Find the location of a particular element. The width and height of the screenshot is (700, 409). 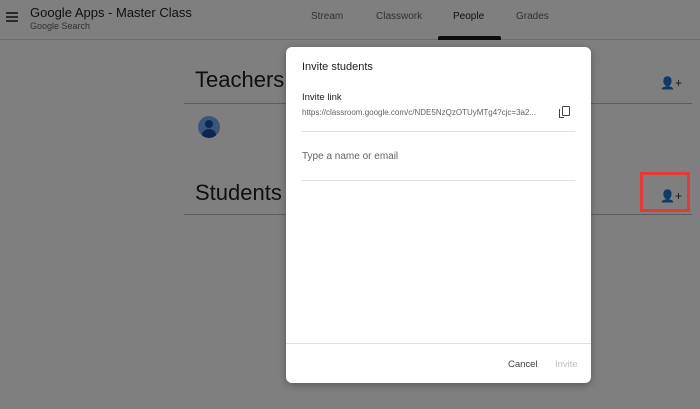

cancel-button: Cancel is located at coordinates (523, 364).